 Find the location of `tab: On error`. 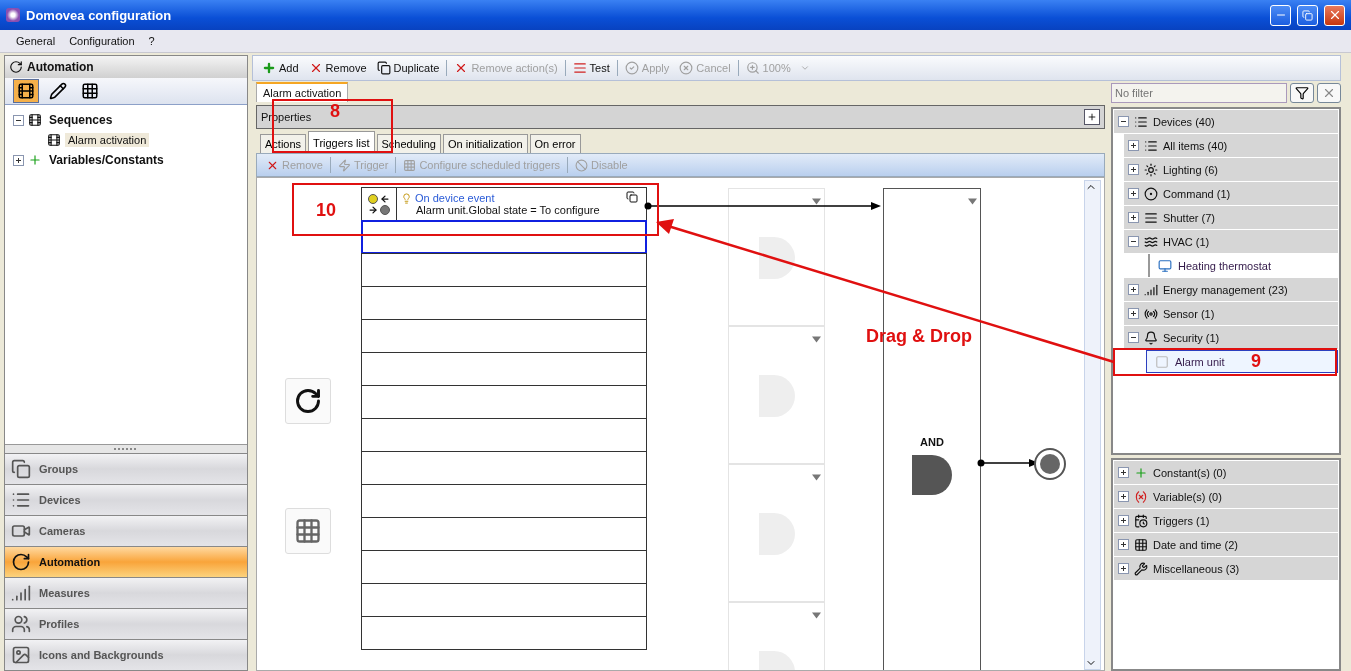

tab: On error is located at coordinates (555, 143).